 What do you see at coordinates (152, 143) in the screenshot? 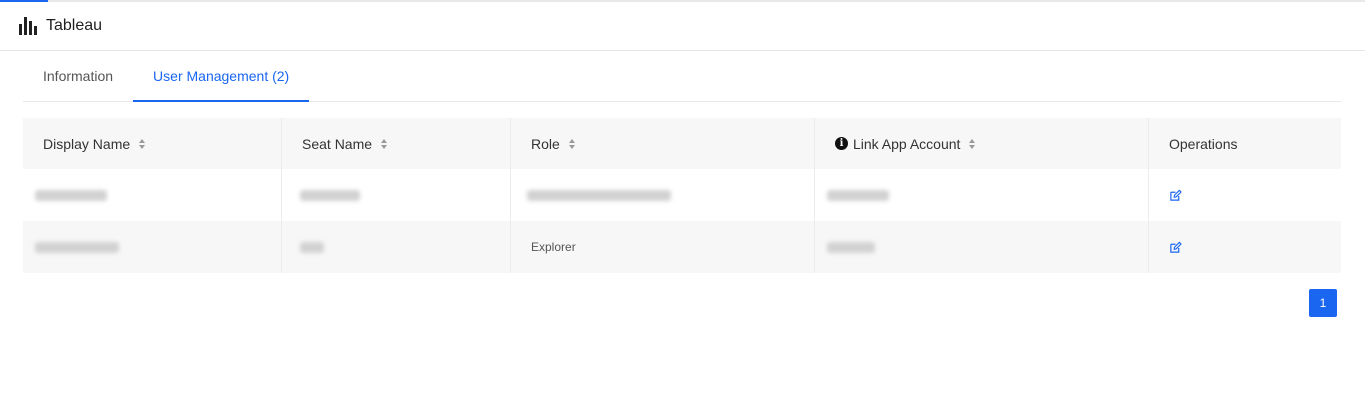
I see `column-header-display-name: Display Name` at bounding box center [152, 143].